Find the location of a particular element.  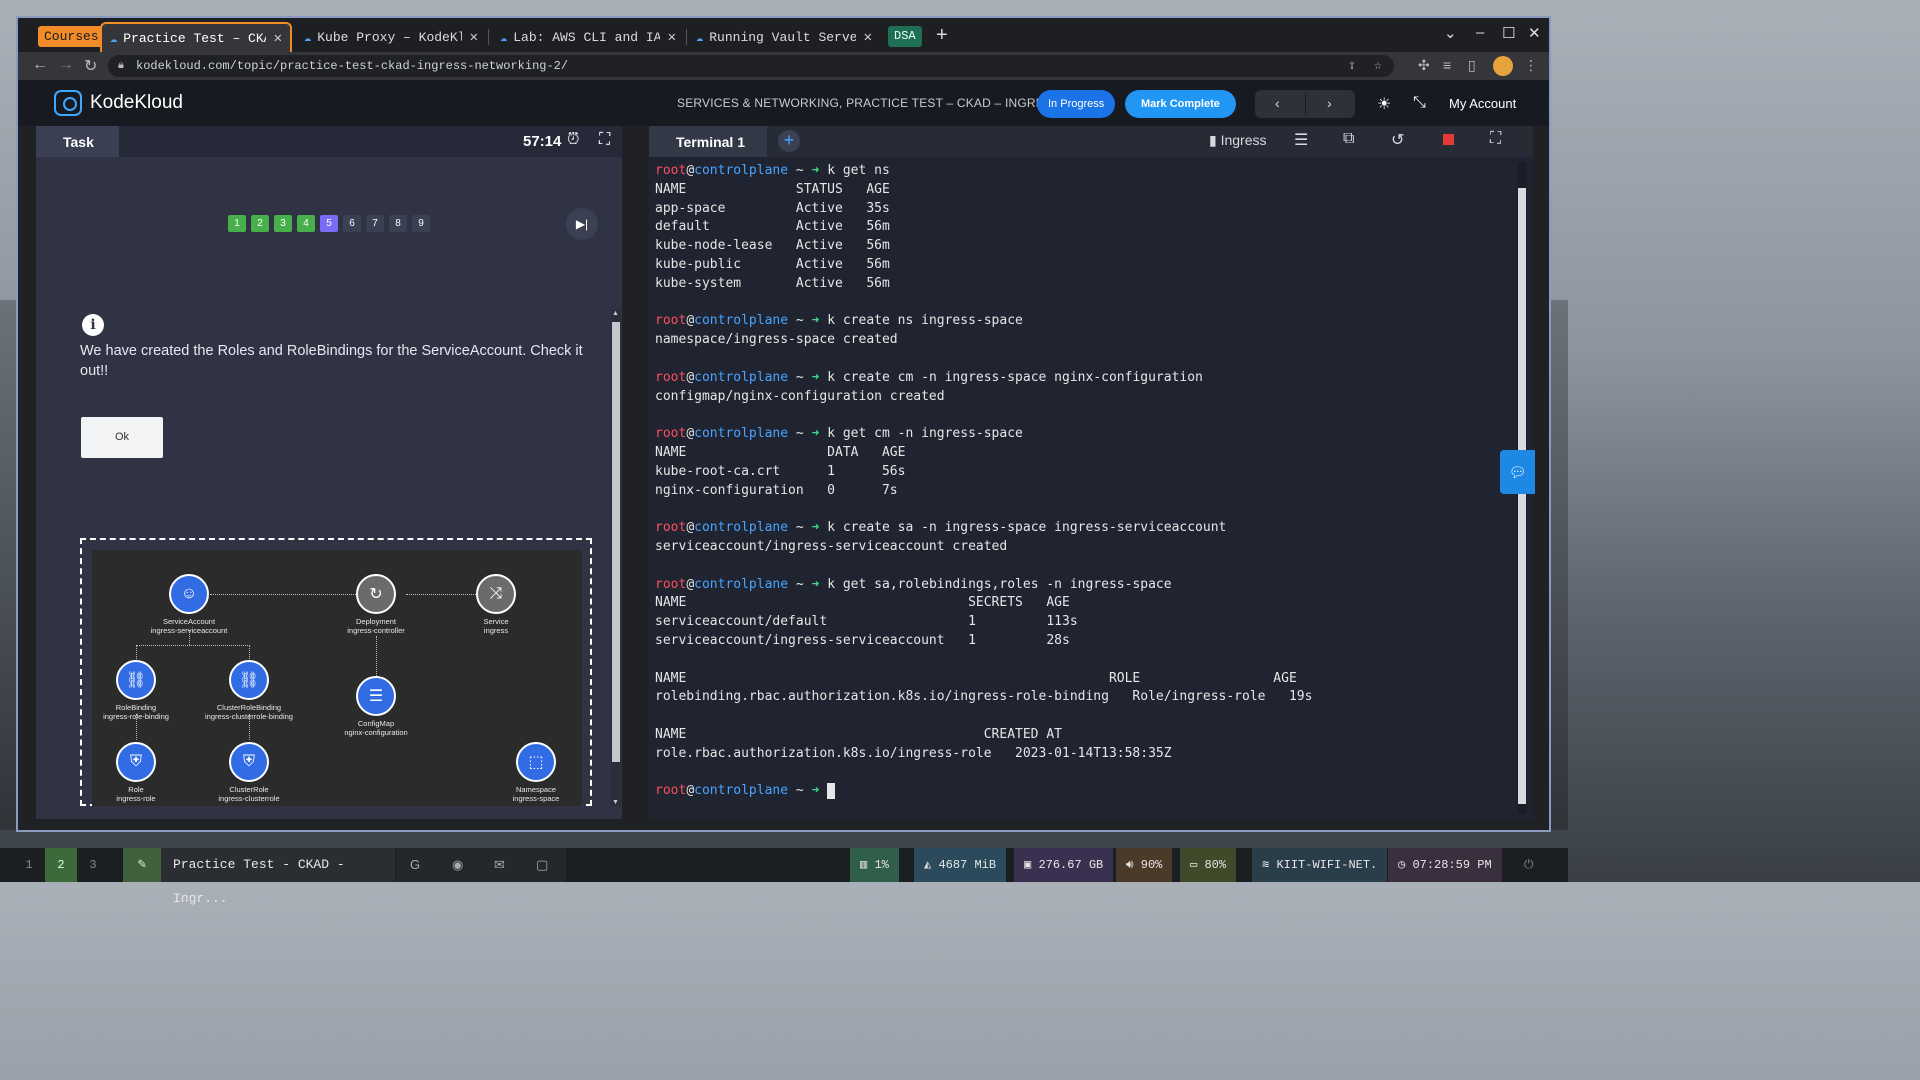

minimize-icon: – is located at coordinates (1480, 32).